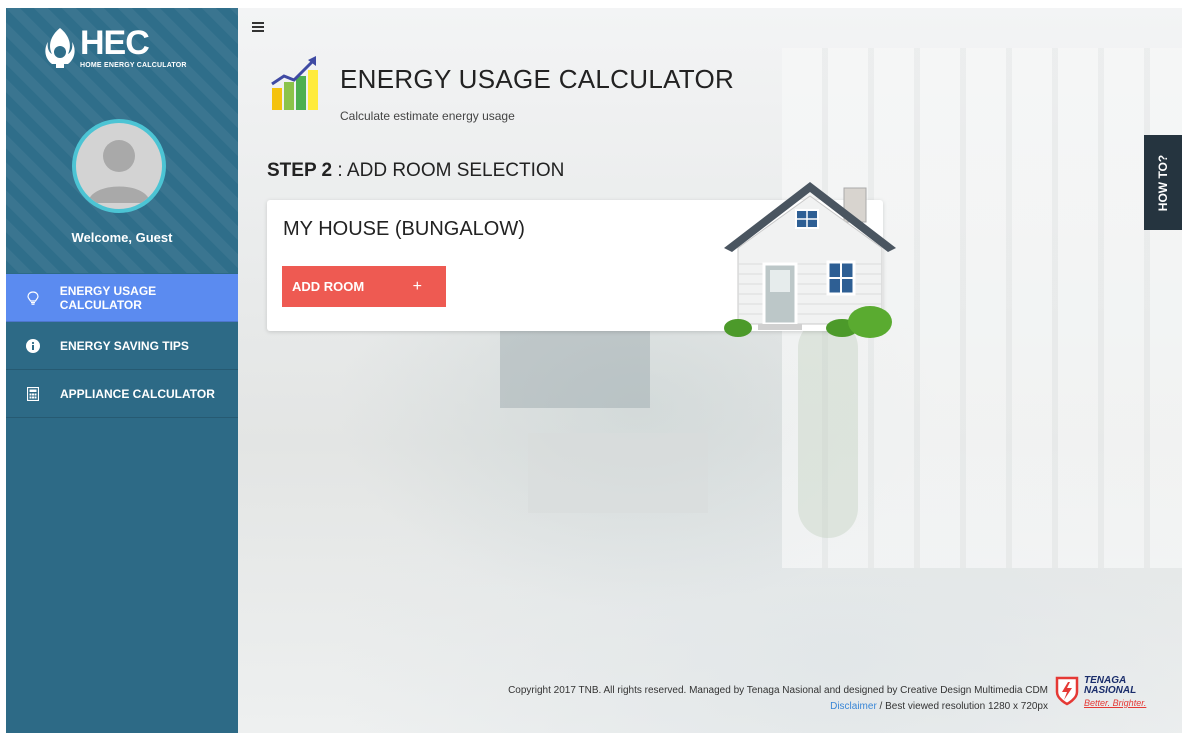  I want to click on lightbulb-icon, so click(33, 297).